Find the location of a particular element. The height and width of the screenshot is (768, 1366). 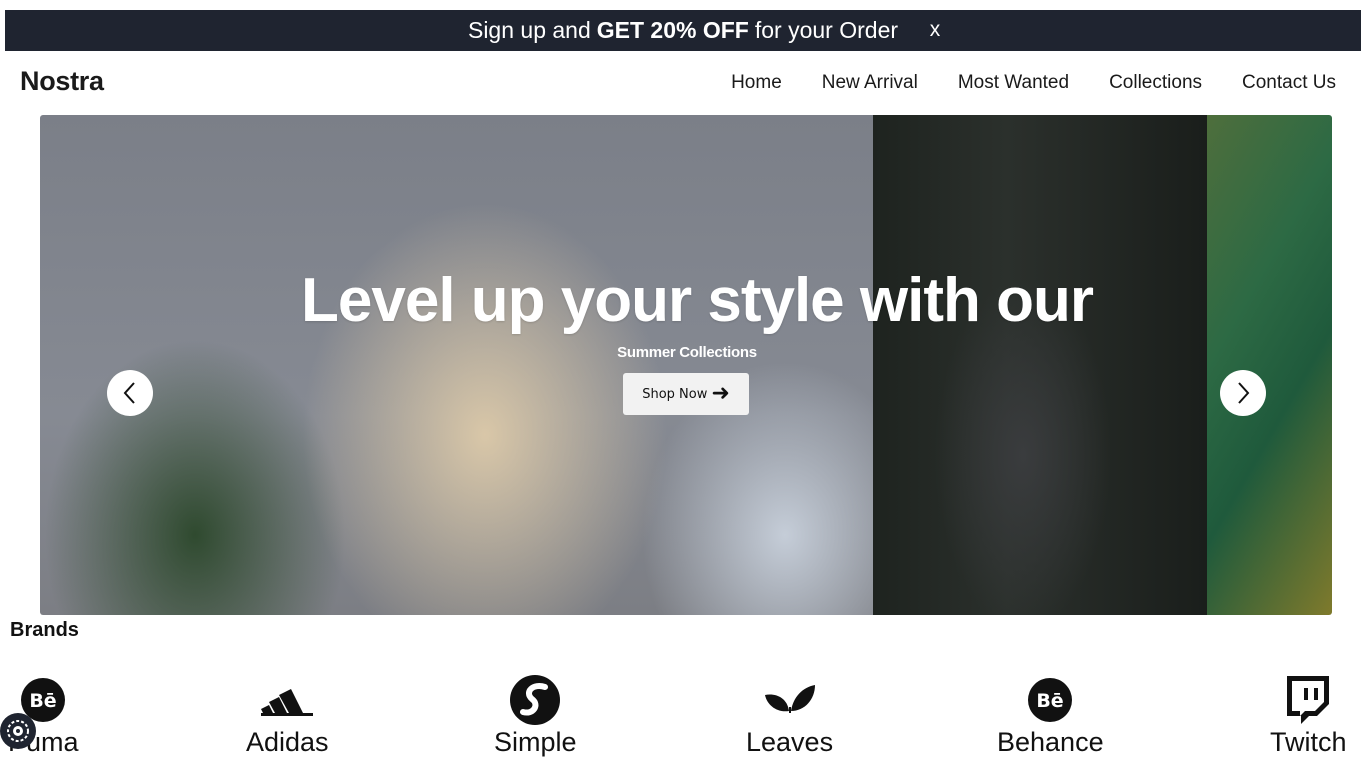

brand-adidas: Adidas is located at coordinates (287, 715).